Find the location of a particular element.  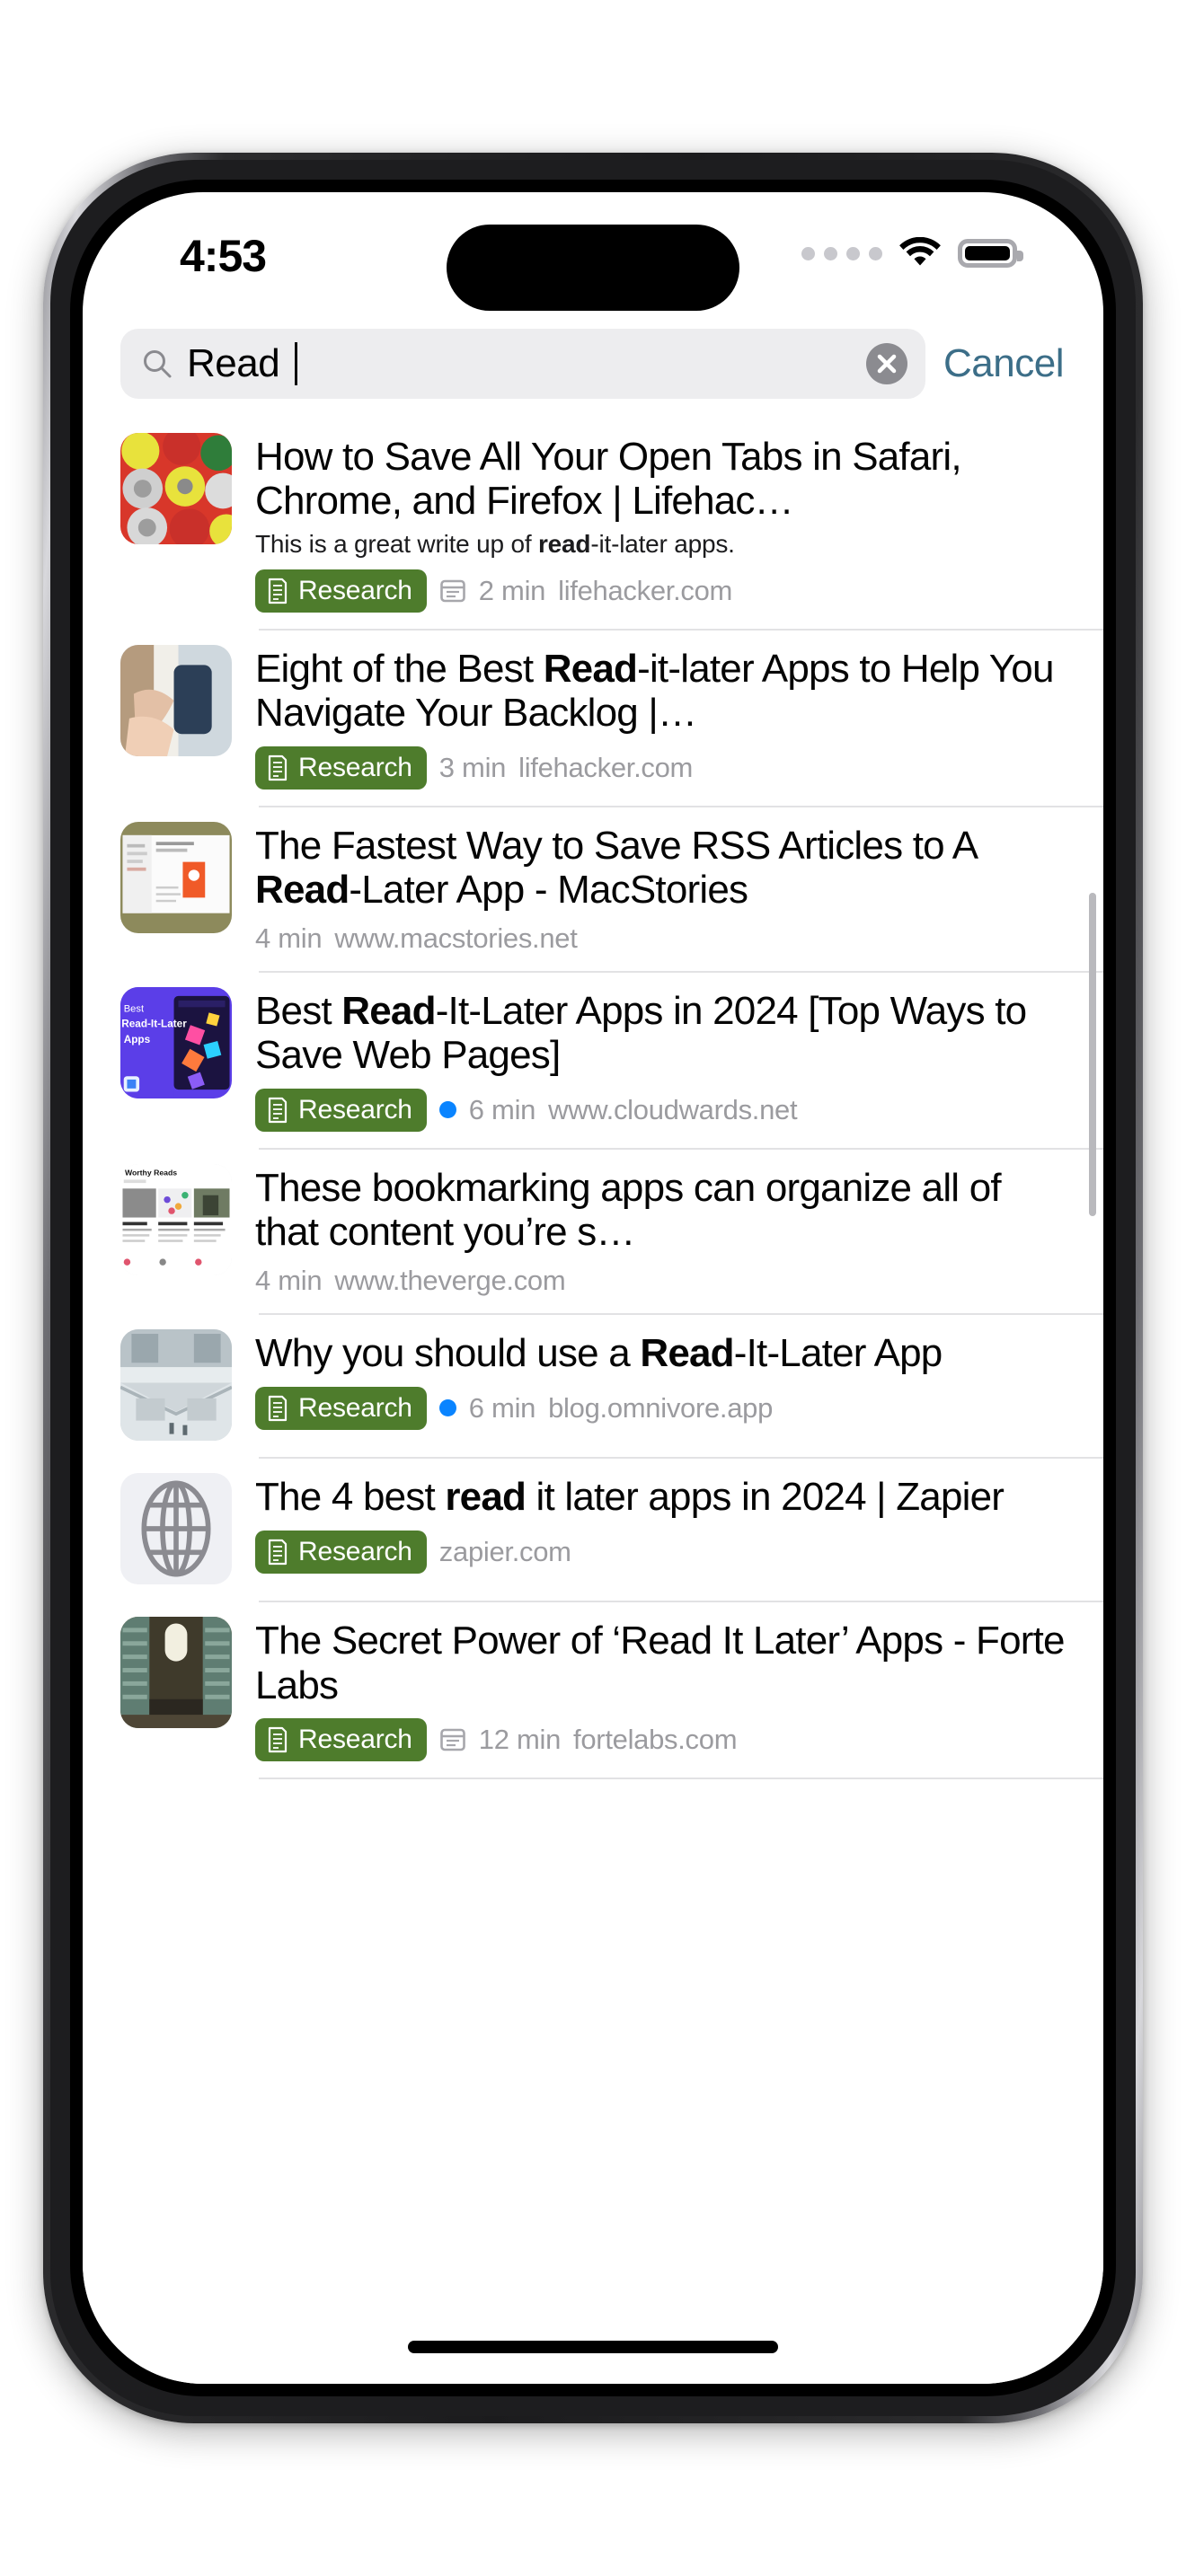

search-bar: Read Cancel is located at coordinates (593, 363).